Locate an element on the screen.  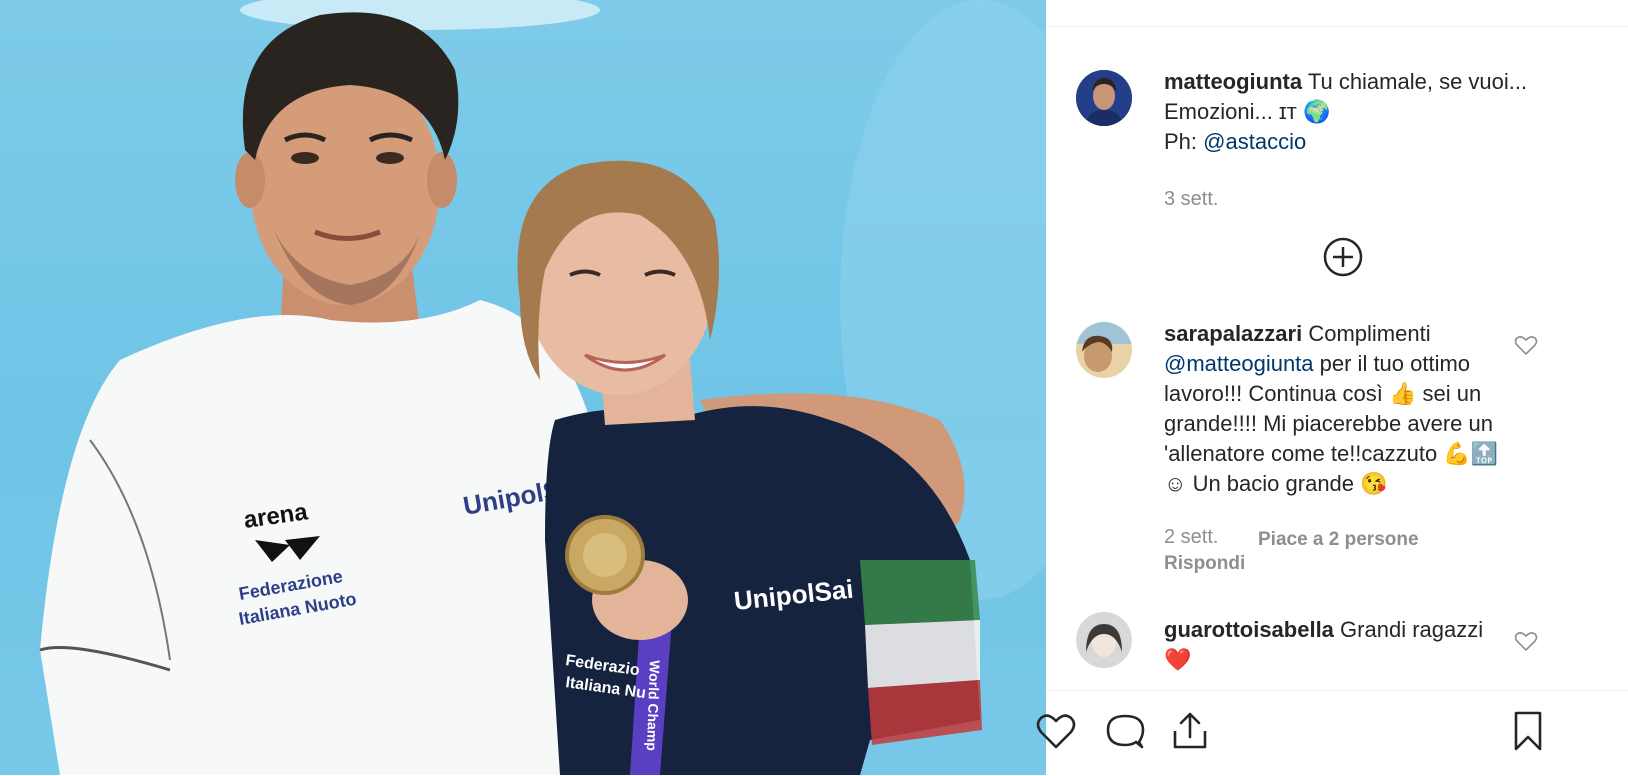
comment-1-mention: @matteogiunta is located at coordinates (1239, 363).